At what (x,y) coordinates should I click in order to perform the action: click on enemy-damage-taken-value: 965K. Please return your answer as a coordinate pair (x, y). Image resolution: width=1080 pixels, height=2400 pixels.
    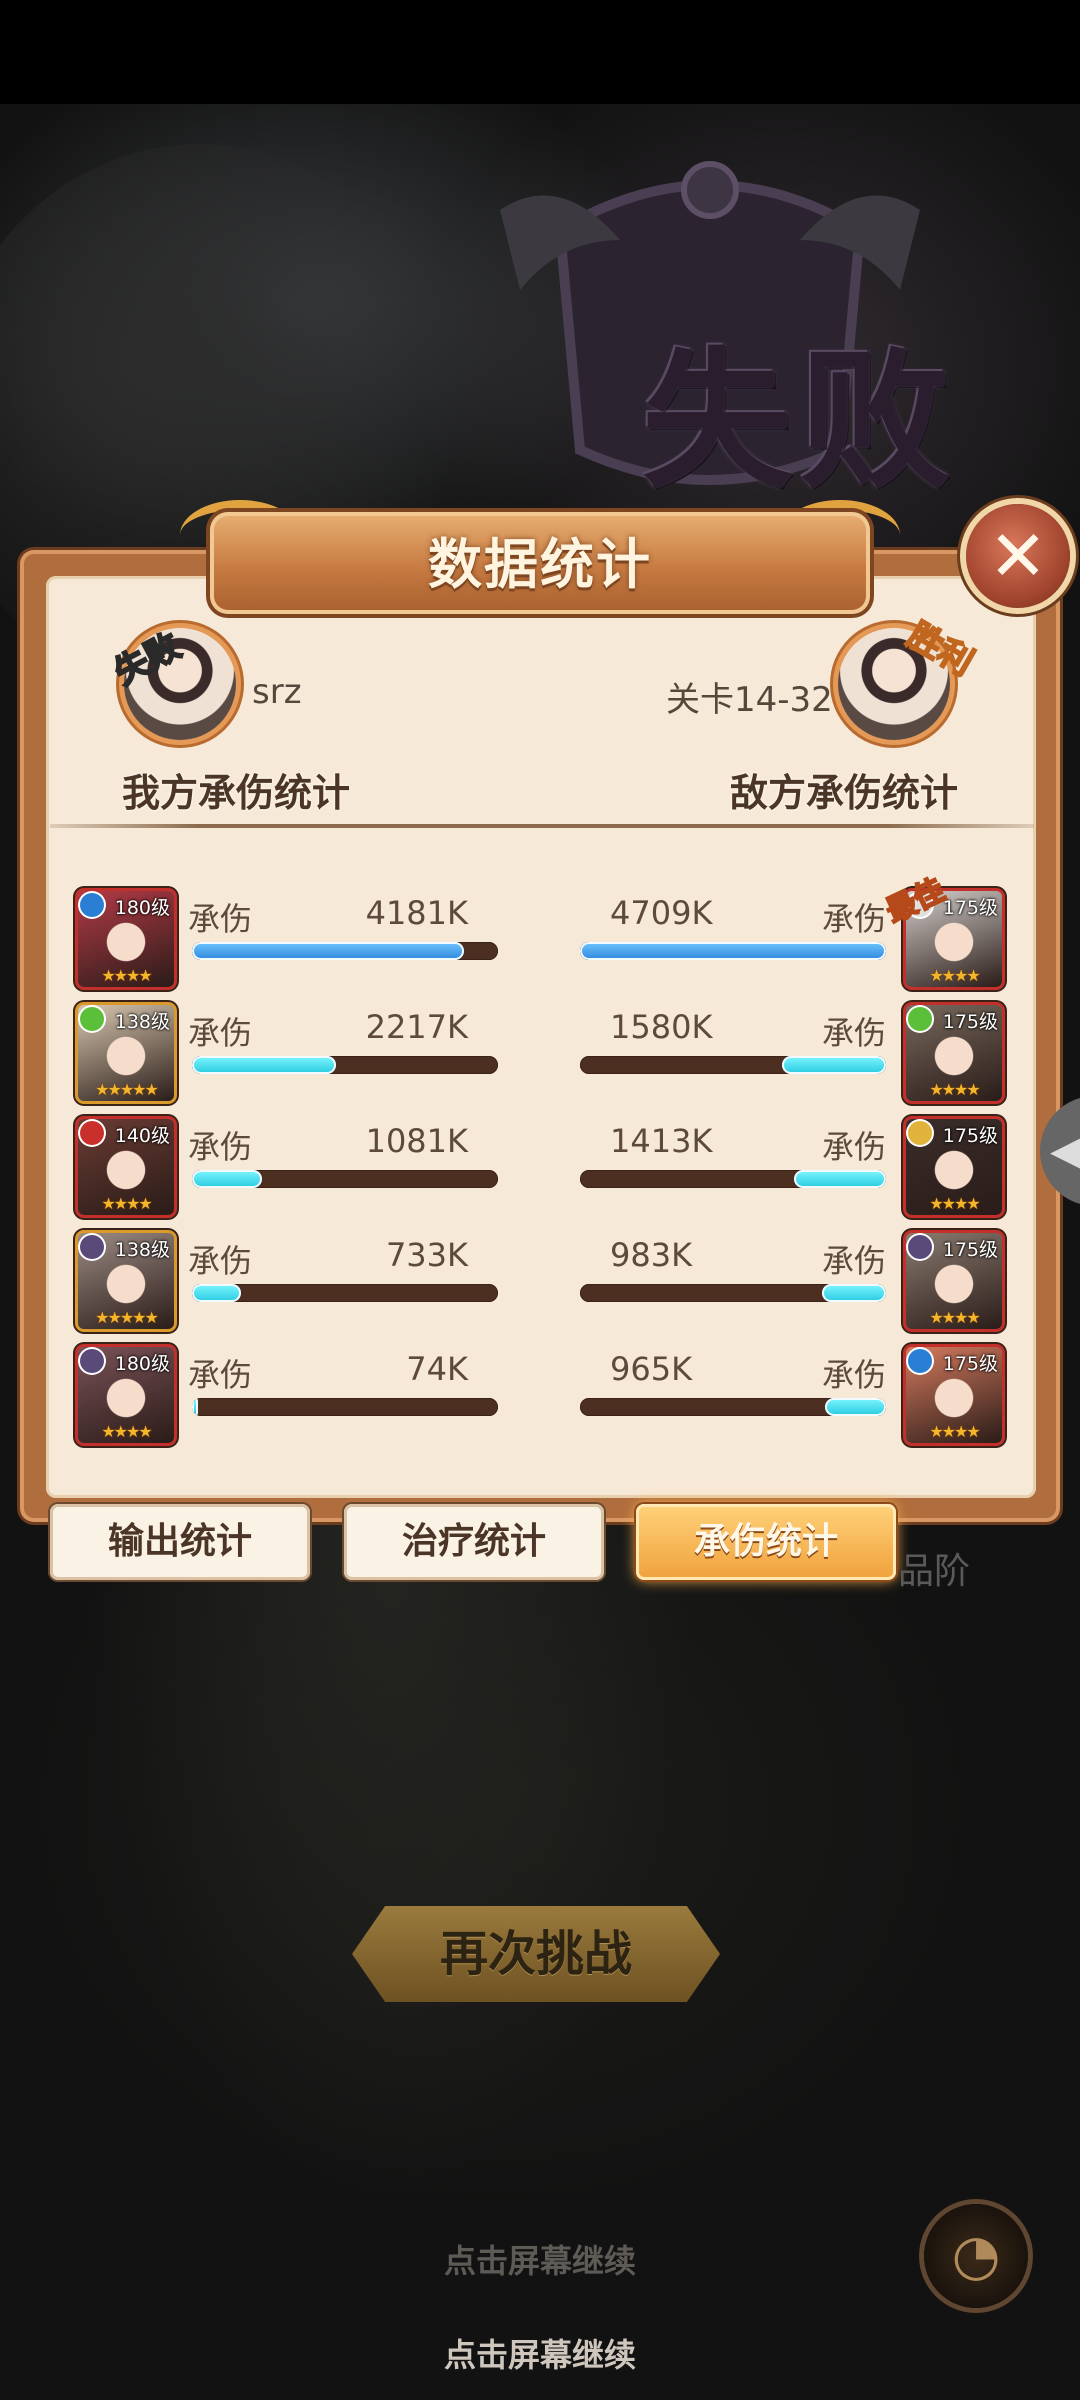
    Looking at the image, I should click on (651, 1369).